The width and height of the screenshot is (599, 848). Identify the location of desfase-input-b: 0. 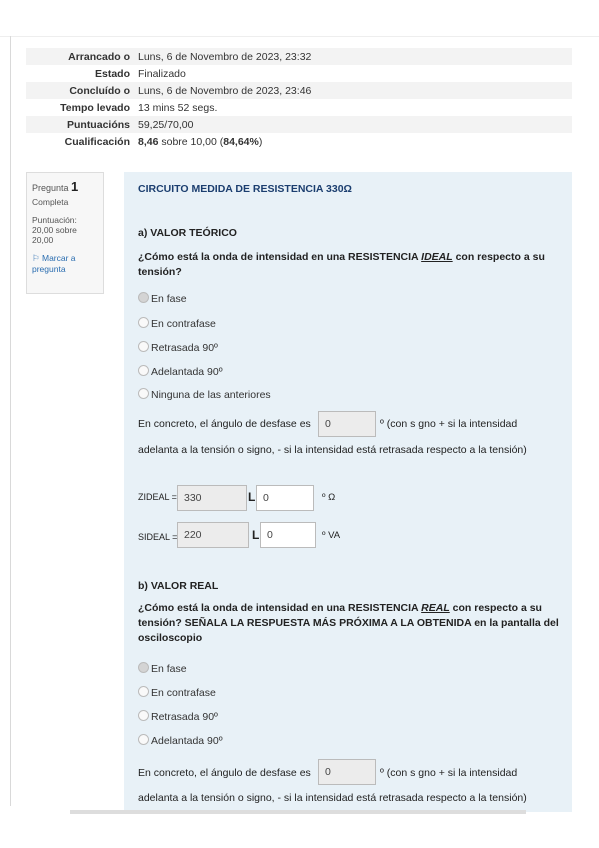
(347, 772).